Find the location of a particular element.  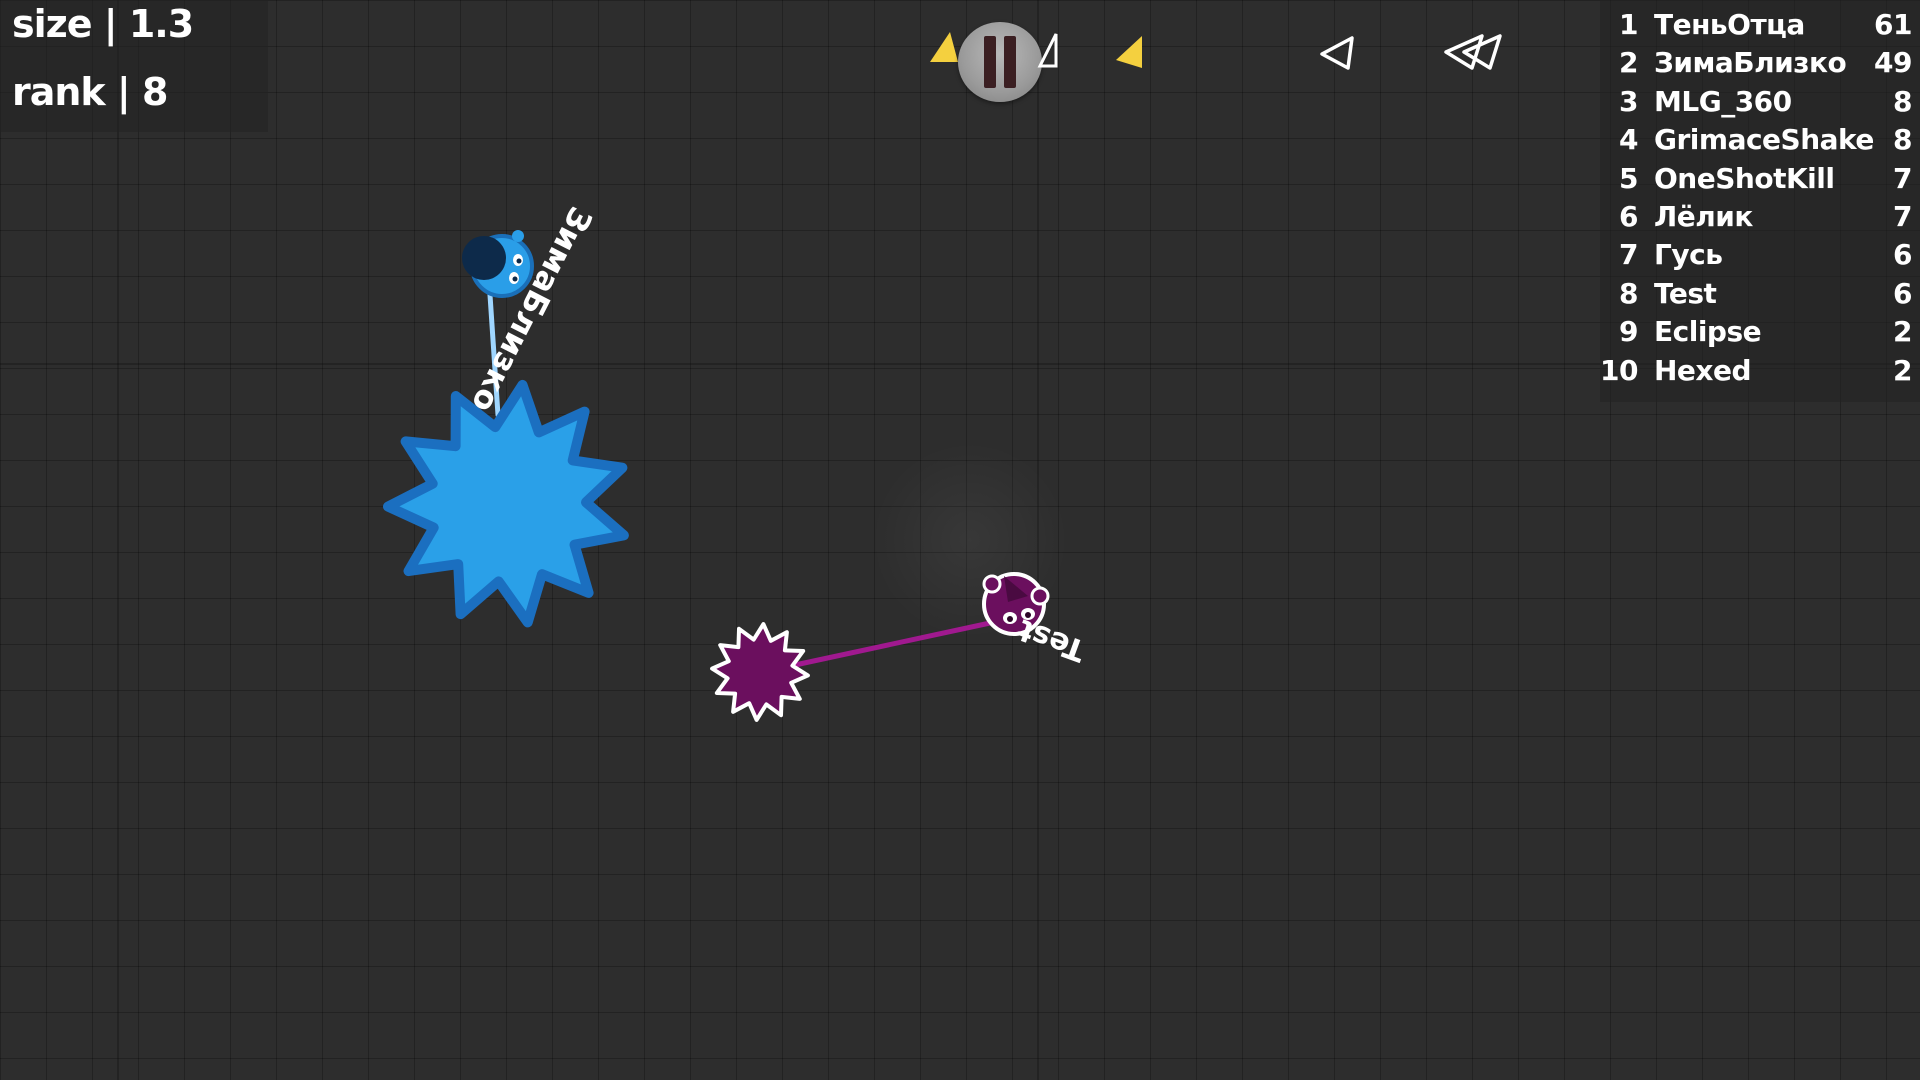

leaderboard-name: Гусь is located at coordinates (1688, 255).